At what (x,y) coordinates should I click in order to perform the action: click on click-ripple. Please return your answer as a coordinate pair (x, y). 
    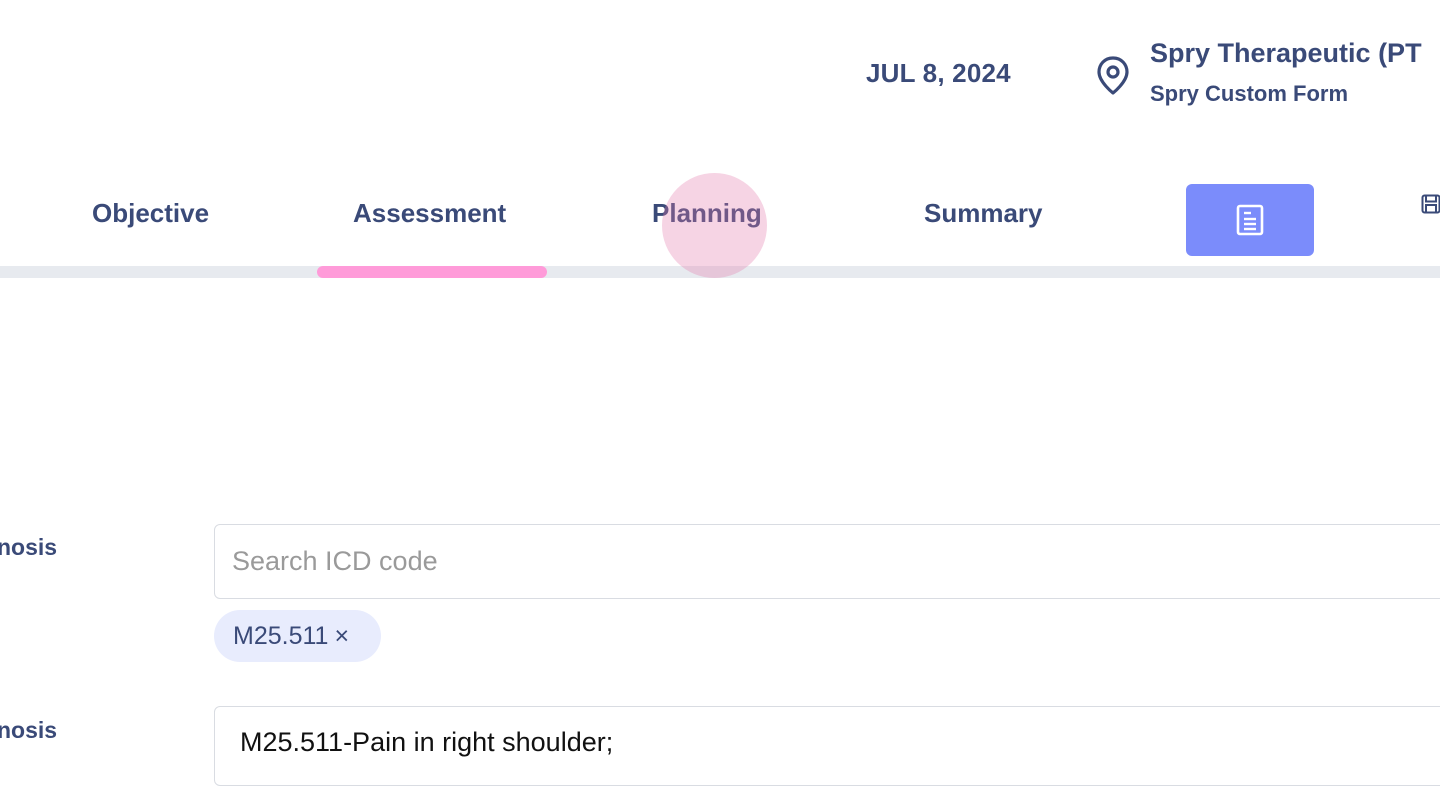
    Looking at the image, I should click on (714, 225).